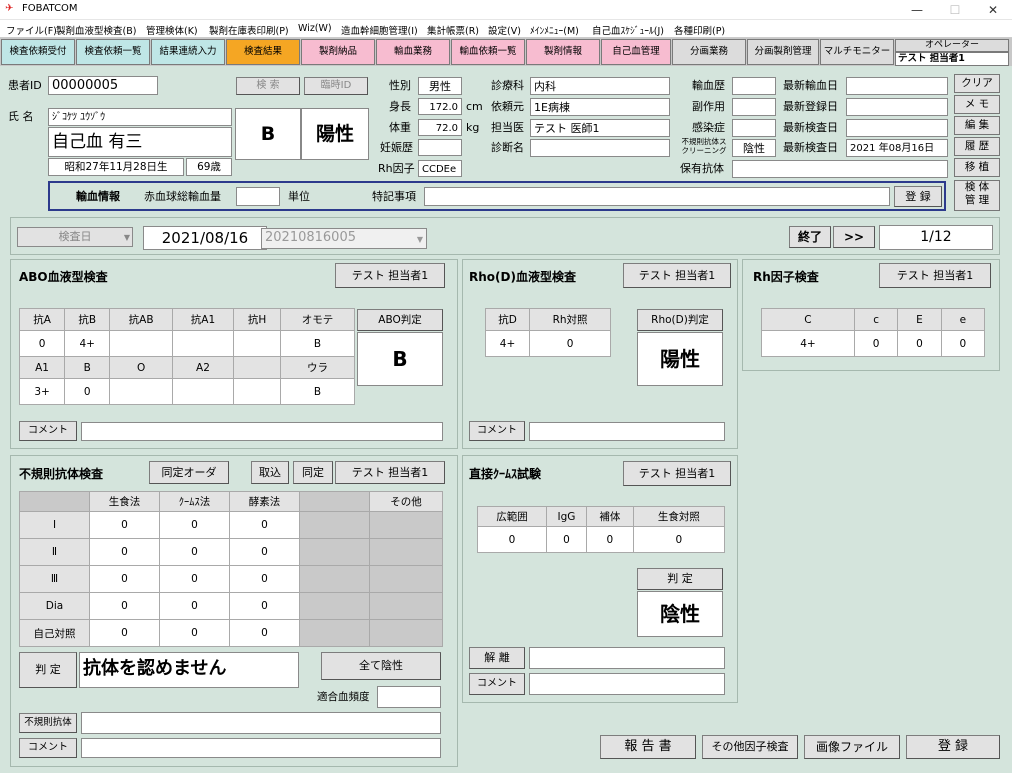 This screenshot has height=773, width=1012. I want to click on tab-delivery: 製剤納品, so click(338, 52).